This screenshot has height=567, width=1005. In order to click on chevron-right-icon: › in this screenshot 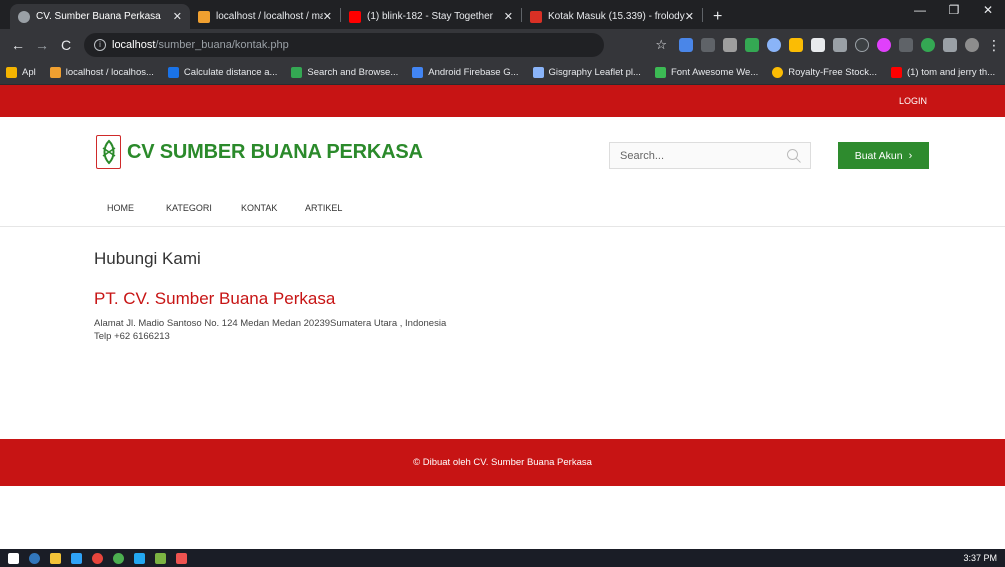, I will do `click(910, 155)`.